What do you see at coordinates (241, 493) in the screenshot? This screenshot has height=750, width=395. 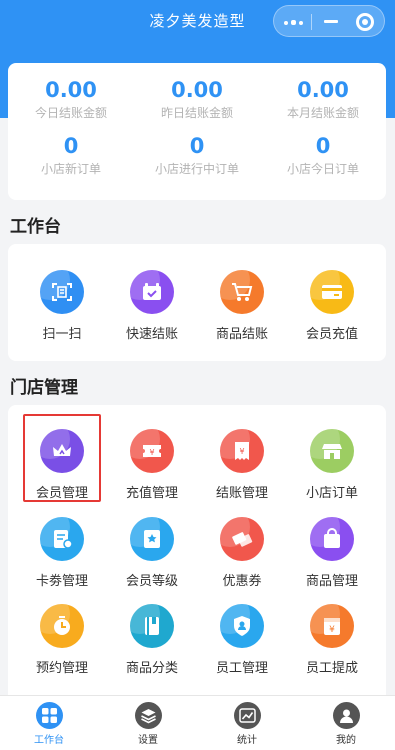 I see `store-item-label: 结账管理` at bounding box center [241, 493].